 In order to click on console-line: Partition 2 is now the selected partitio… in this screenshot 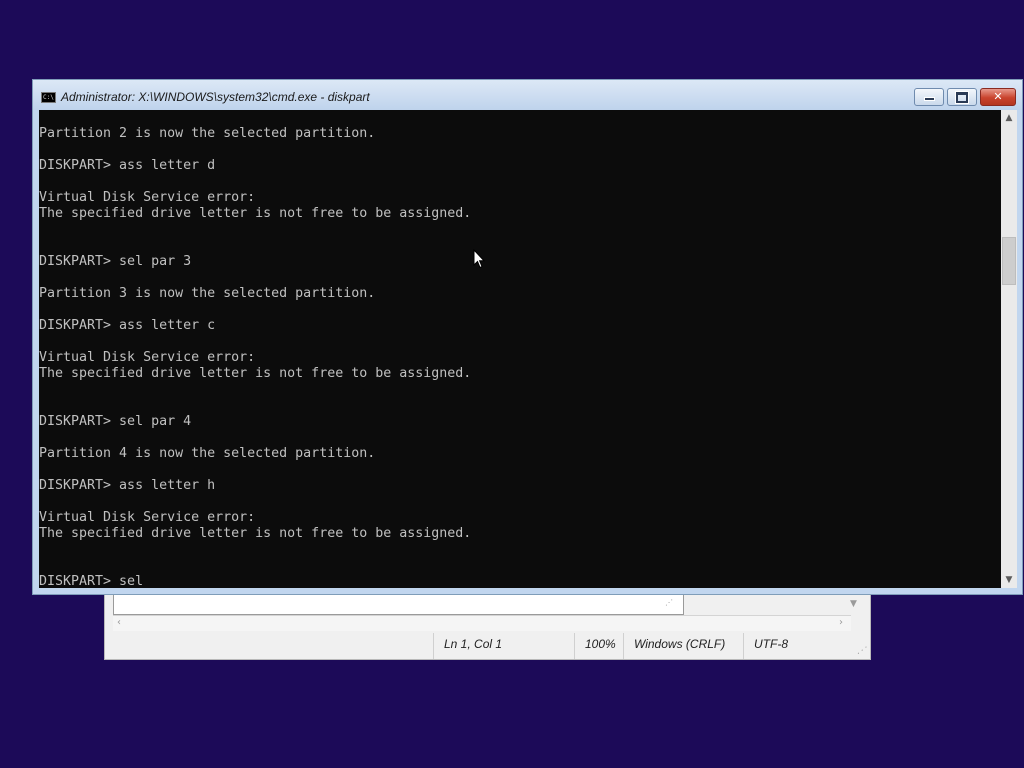, I will do `click(207, 133)`.